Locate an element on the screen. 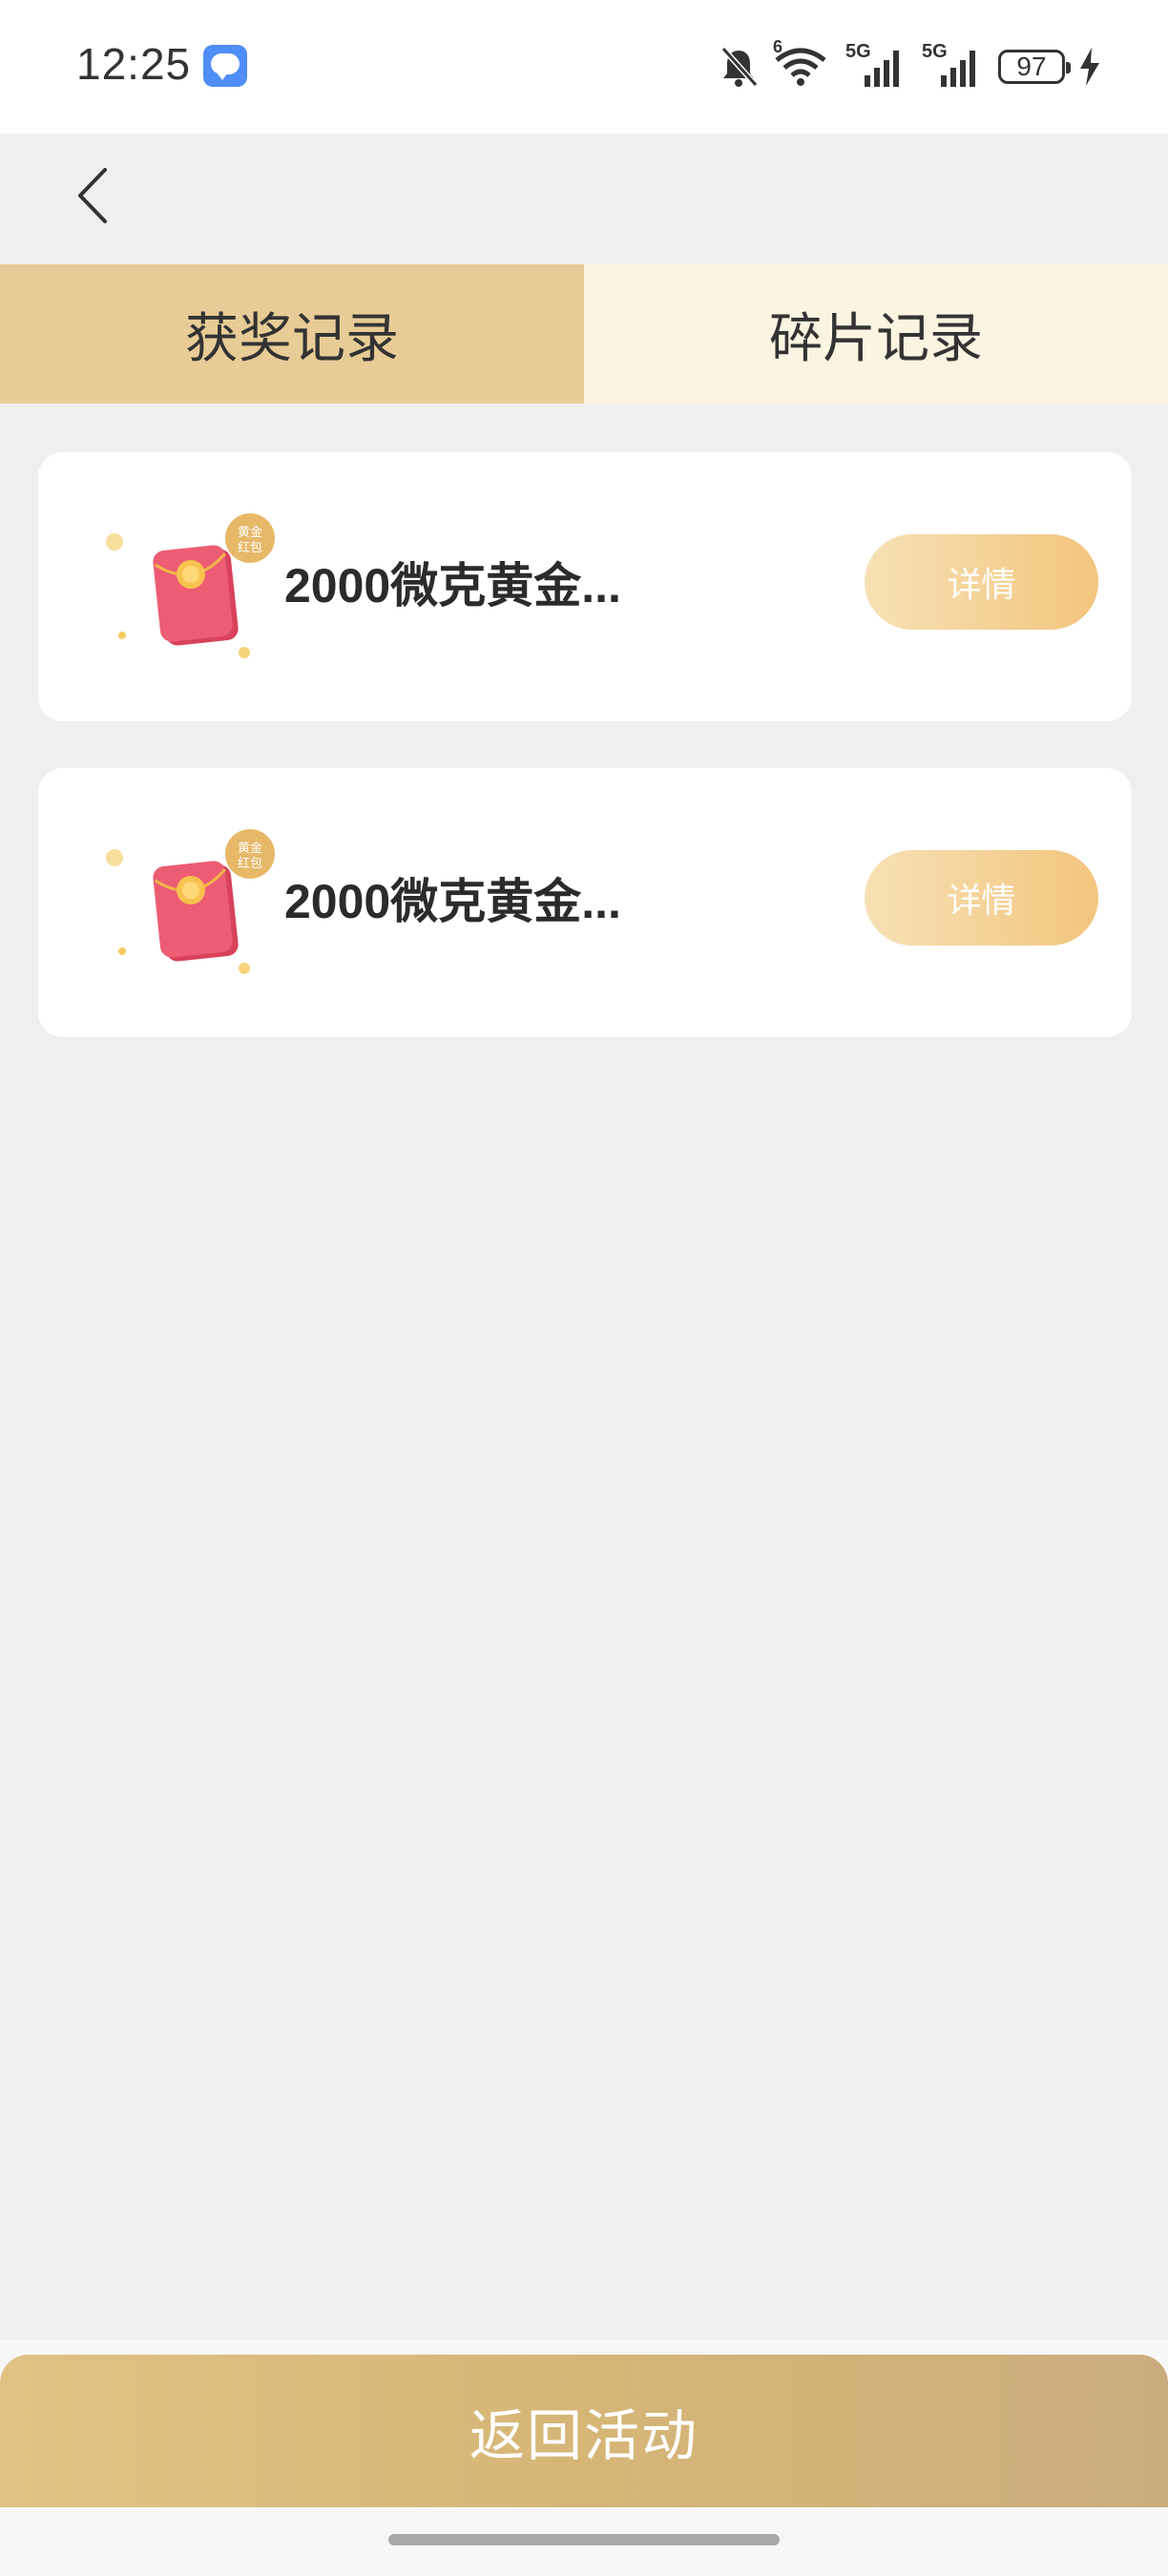 This screenshot has width=1168, height=2576. record-tabs: 获奖记录 碎片记录 is located at coordinates (584, 334).